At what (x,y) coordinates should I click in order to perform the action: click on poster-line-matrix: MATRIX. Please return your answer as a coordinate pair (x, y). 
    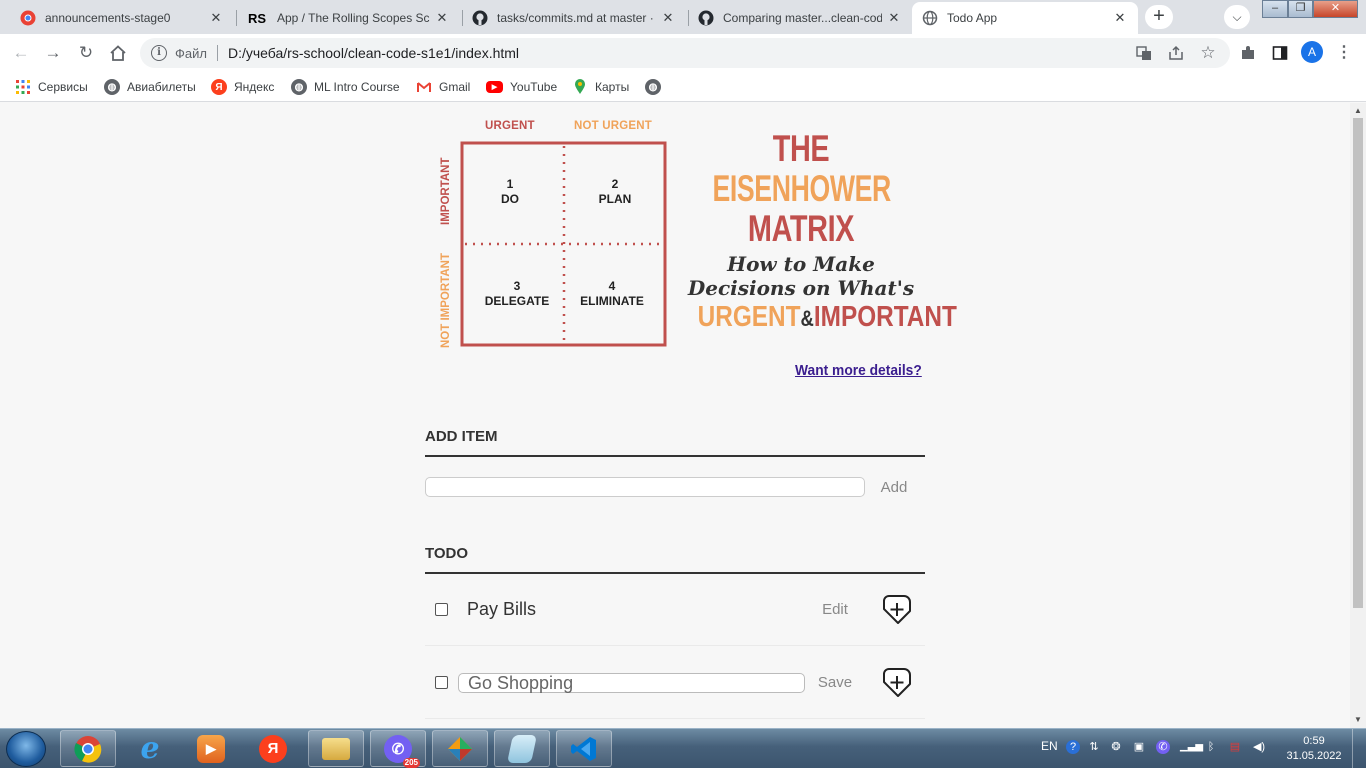
    Looking at the image, I should click on (801, 228).